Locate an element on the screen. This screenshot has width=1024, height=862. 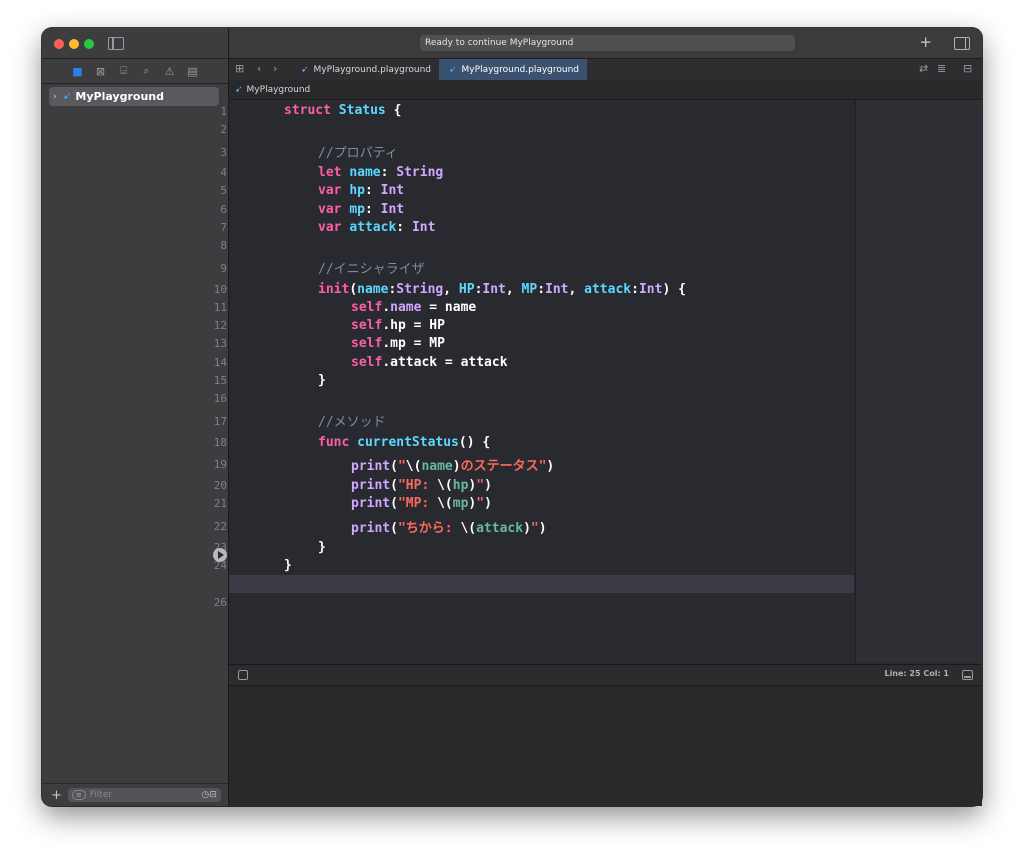
results-sidebar is located at coordinates (918, 381).